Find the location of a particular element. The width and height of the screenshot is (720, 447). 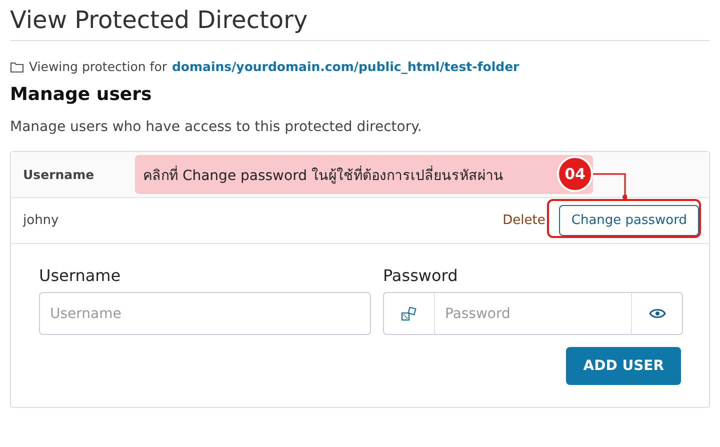

username-input: Username is located at coordinates (205, 313).